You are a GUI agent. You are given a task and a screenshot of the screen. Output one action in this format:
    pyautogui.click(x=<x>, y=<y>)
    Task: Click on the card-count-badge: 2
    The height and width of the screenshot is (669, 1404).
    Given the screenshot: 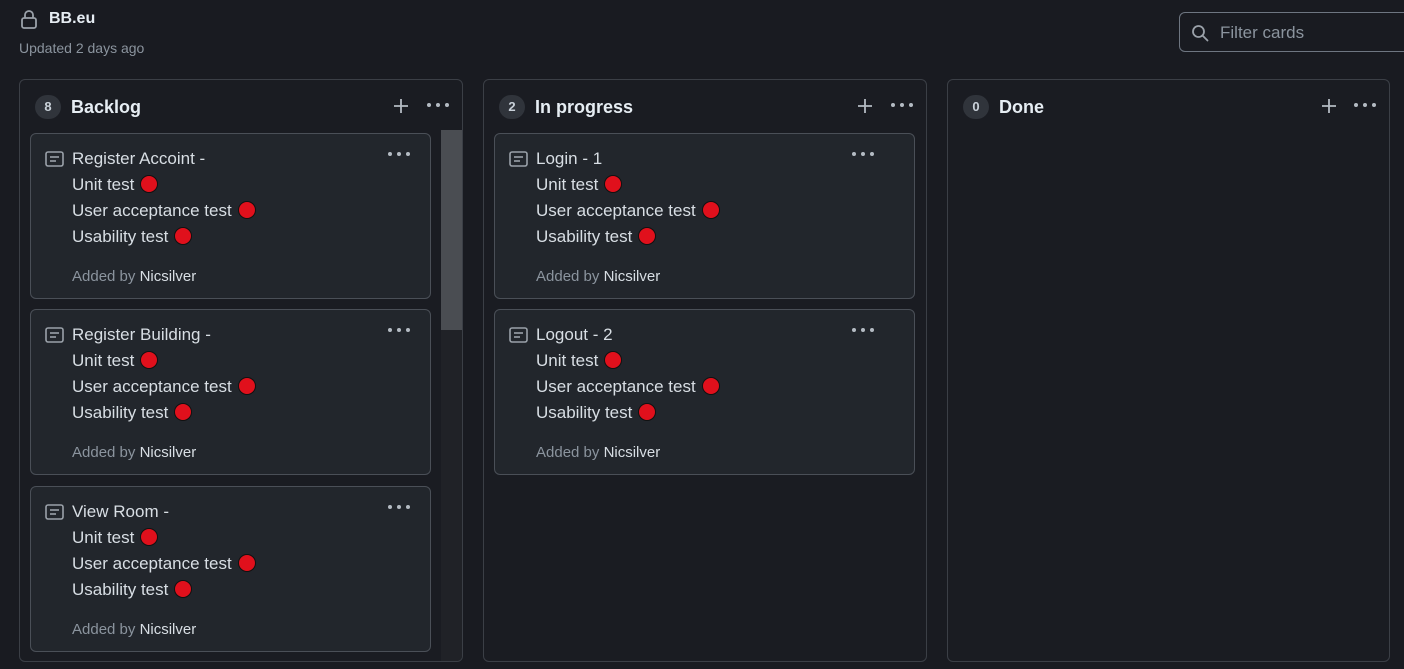 What is the action you would take?
    pyautogui.click(x=512, y=107)
    